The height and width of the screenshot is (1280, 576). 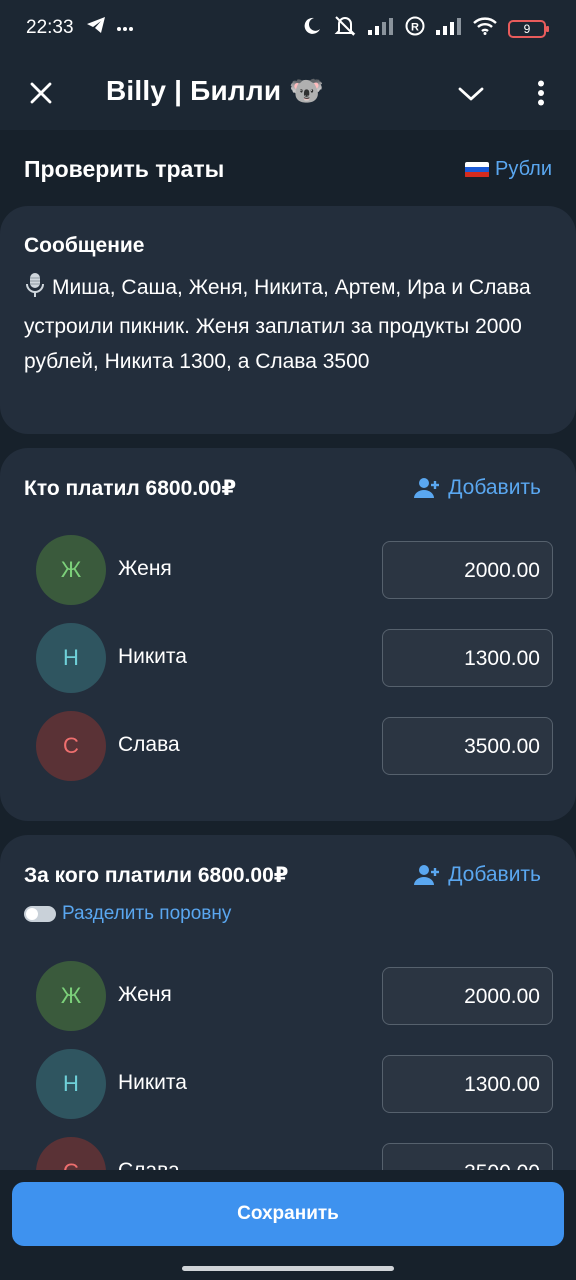 I want to click on add-payee-label: Добавить, so click(x=494, y=874).